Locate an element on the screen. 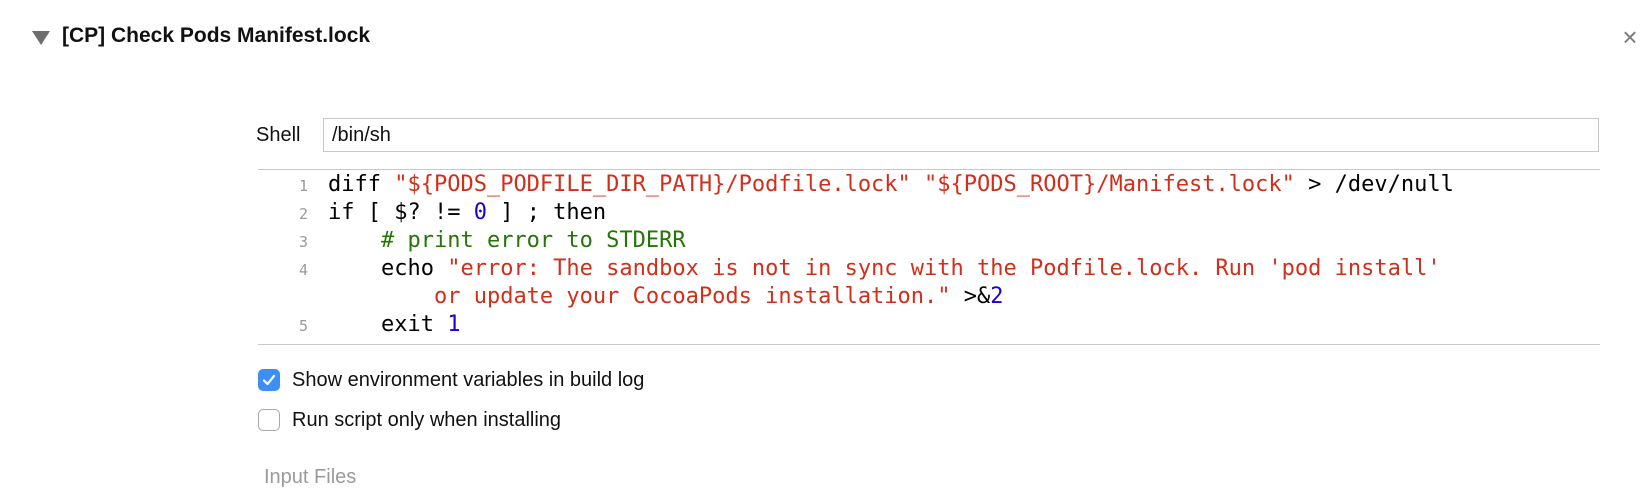 The image size is (1642, 492). code-keyword: exit is located at coordinates (414, 324).